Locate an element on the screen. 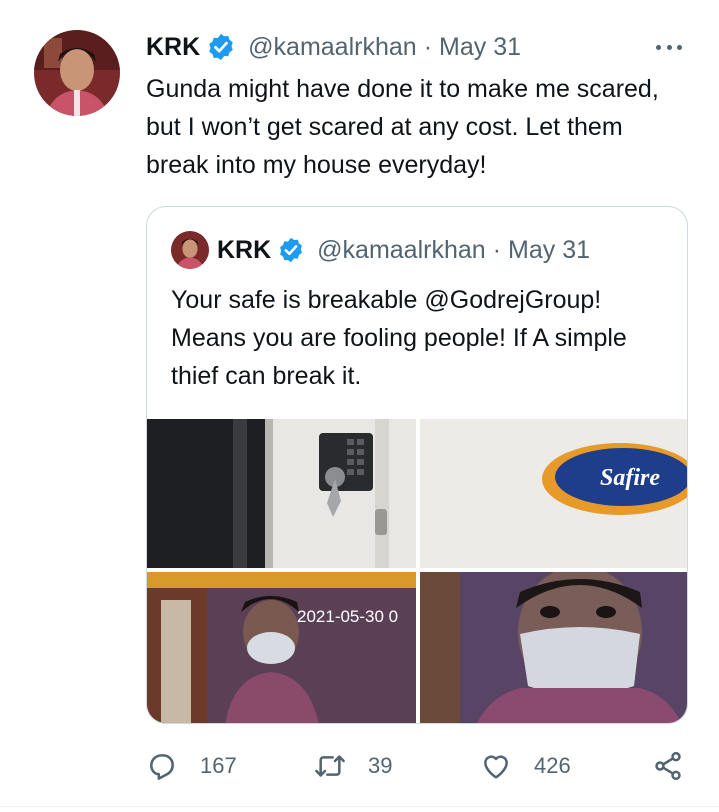 This screenshot has height=812, width=719. safe-lock-photo is located at coordinates (281, 493).